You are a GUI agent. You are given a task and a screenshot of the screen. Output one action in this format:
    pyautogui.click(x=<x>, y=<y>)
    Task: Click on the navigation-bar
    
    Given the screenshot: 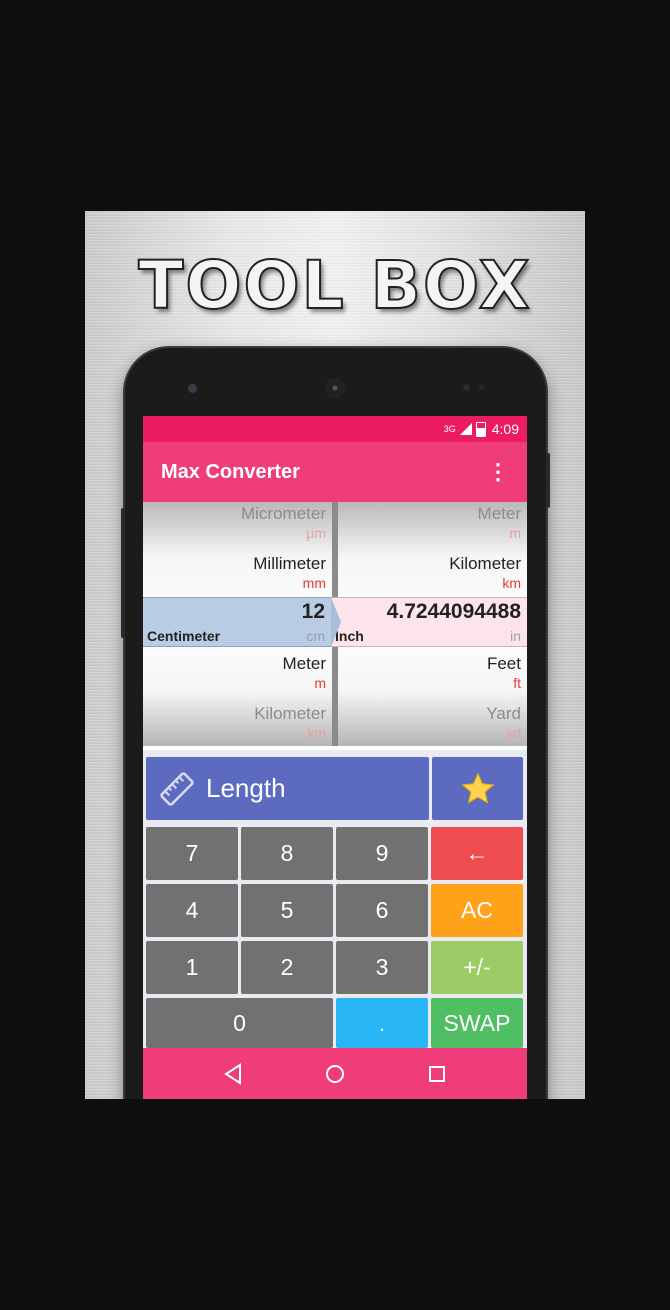 What is the action you would take?
    pyautogui.click(x=335, y=1073)
    